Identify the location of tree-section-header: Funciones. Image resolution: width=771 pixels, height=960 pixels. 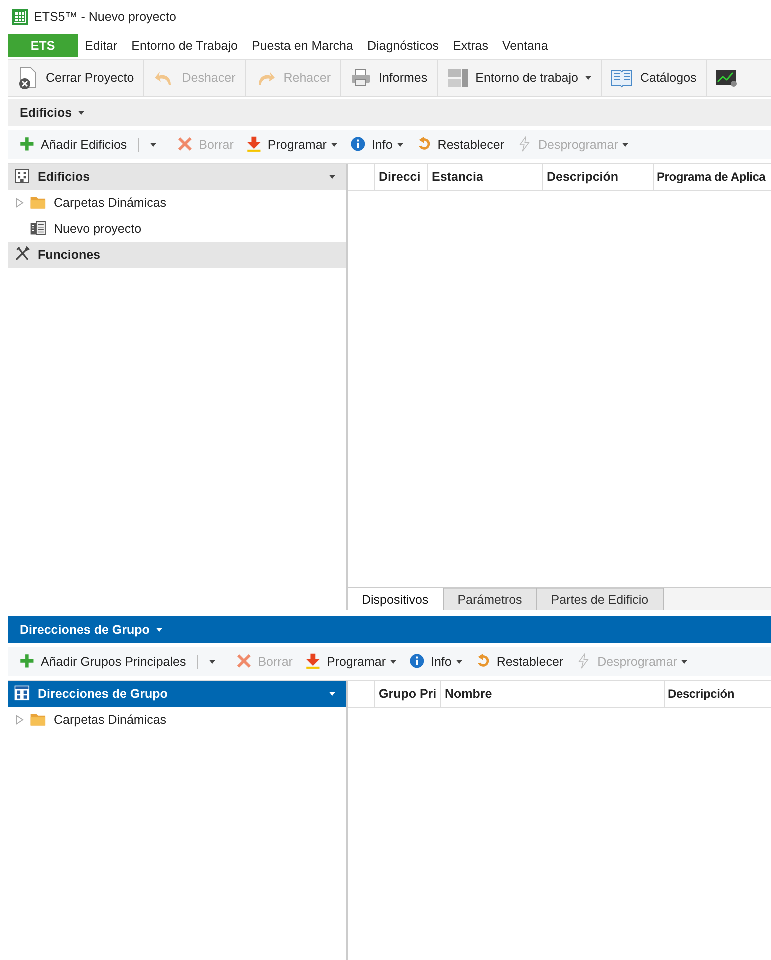
(177, 255).